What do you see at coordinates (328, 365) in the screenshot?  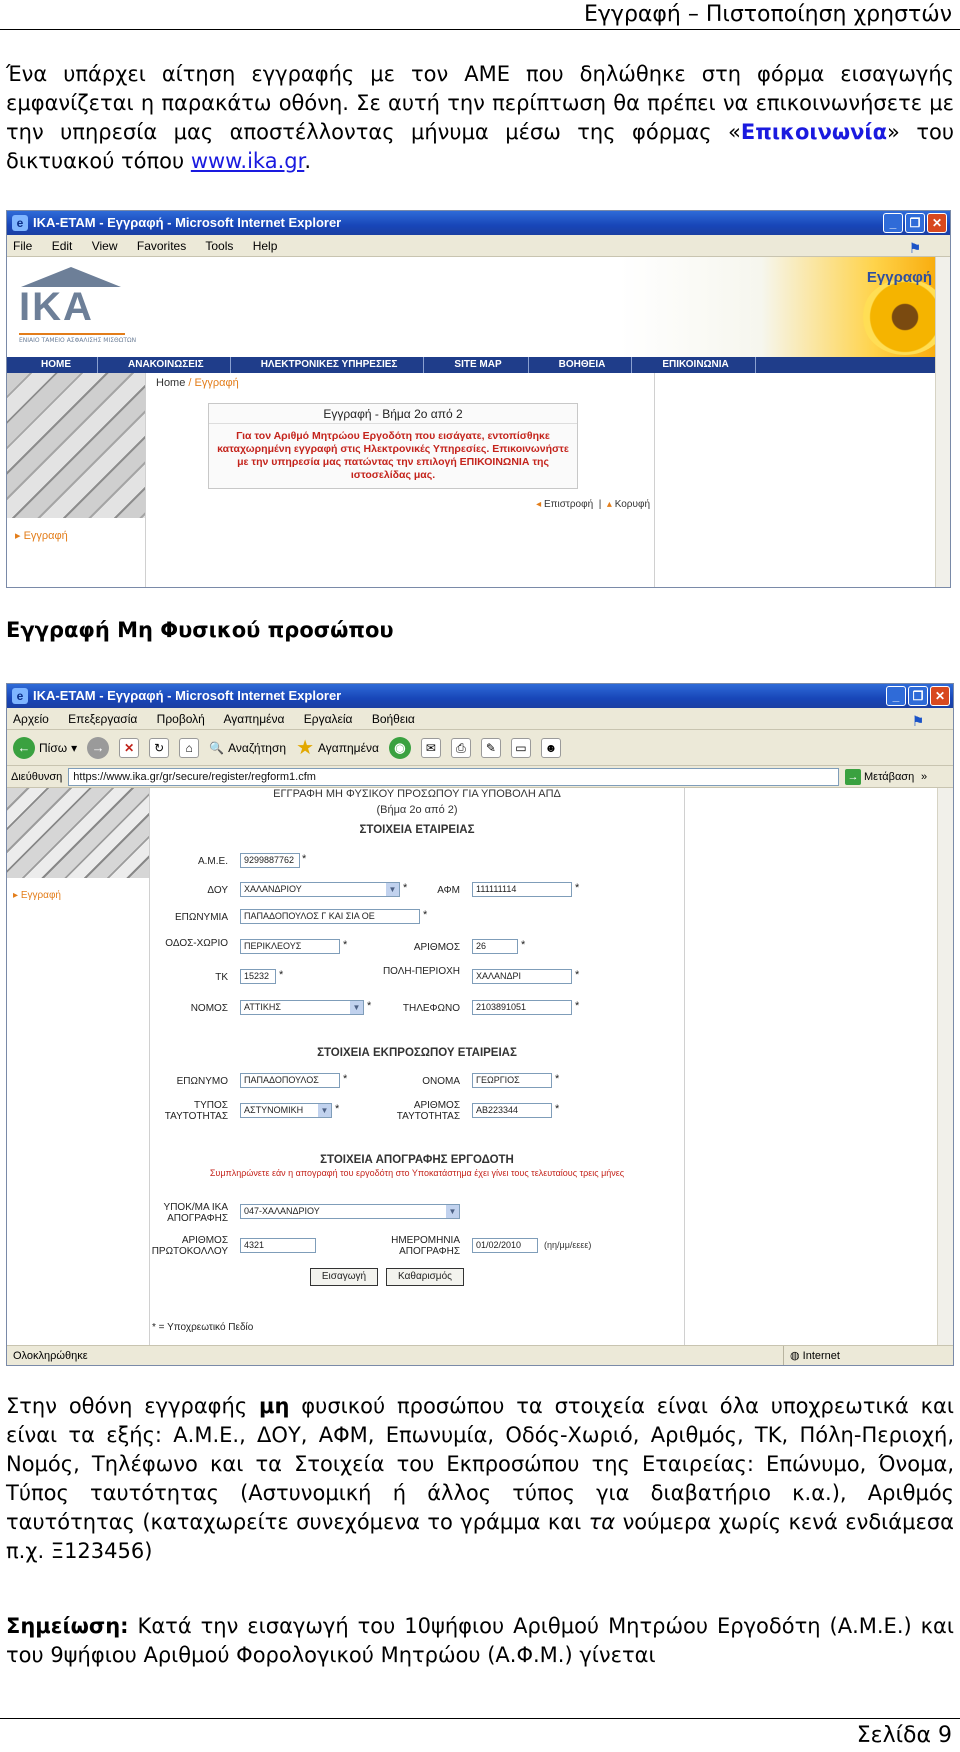 I see `nav-eservices: ΗΛΕΚΤΡΟΝΙΚΕΣ ΥΠΗΡΕΣΙΕΣ` at bounding box center [328, 365].